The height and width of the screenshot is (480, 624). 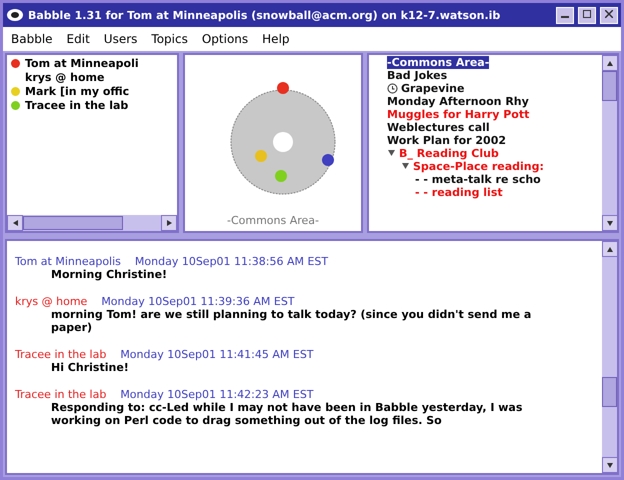 I want to click on message-time: Monday 10Sep01 11:41:45 AM EST, so click(x=217, y=354).